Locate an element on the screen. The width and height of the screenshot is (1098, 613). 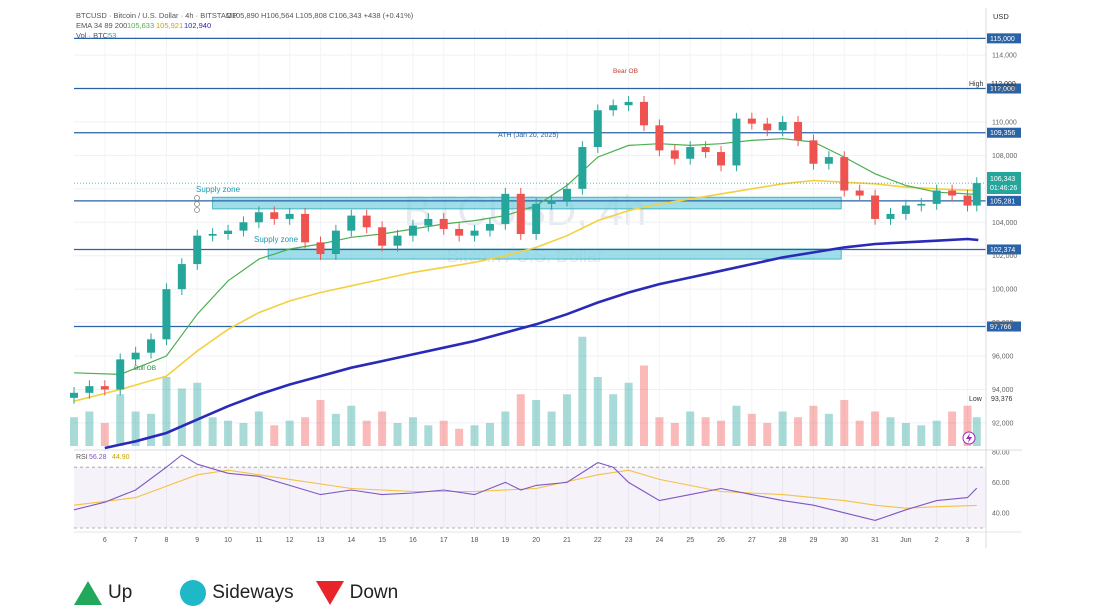
date-tick-label: 29 is located at coordinates (814, 540).